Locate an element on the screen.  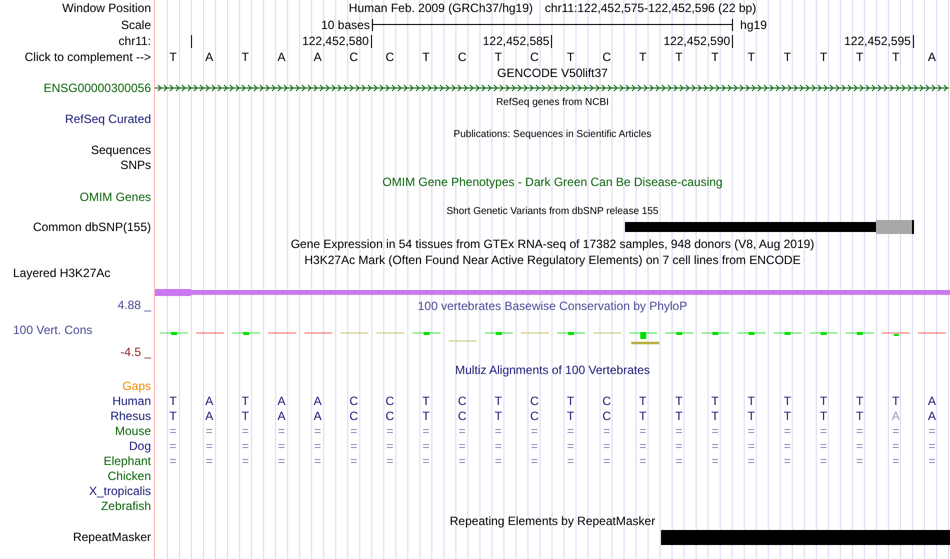
track-title: Gene Expression in 54 tissues from GTEx RNA-seq of 17382 samples, 948 donors (V8, Aug 2019) is located at coordinates (552, 244).